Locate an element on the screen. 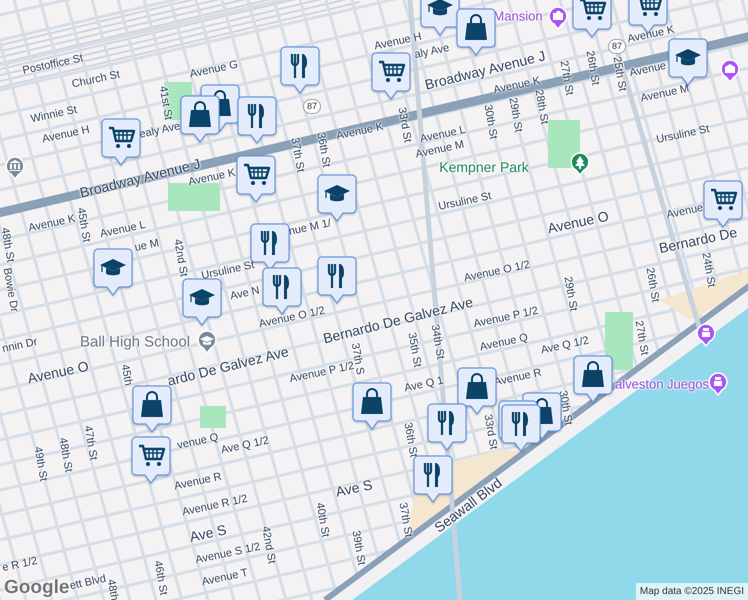  street-label: Avenue O 1/2 is located at coordinates (497, 272).